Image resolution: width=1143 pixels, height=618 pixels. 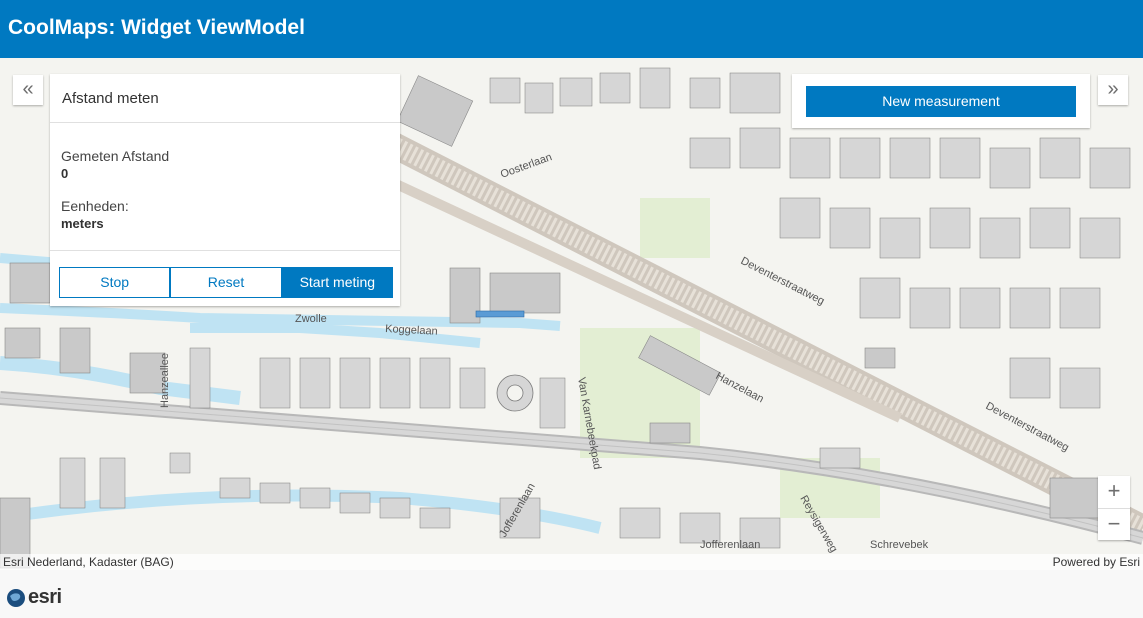 I want to click on double-chevron-right-icon: », so click(x=1113, y=89).